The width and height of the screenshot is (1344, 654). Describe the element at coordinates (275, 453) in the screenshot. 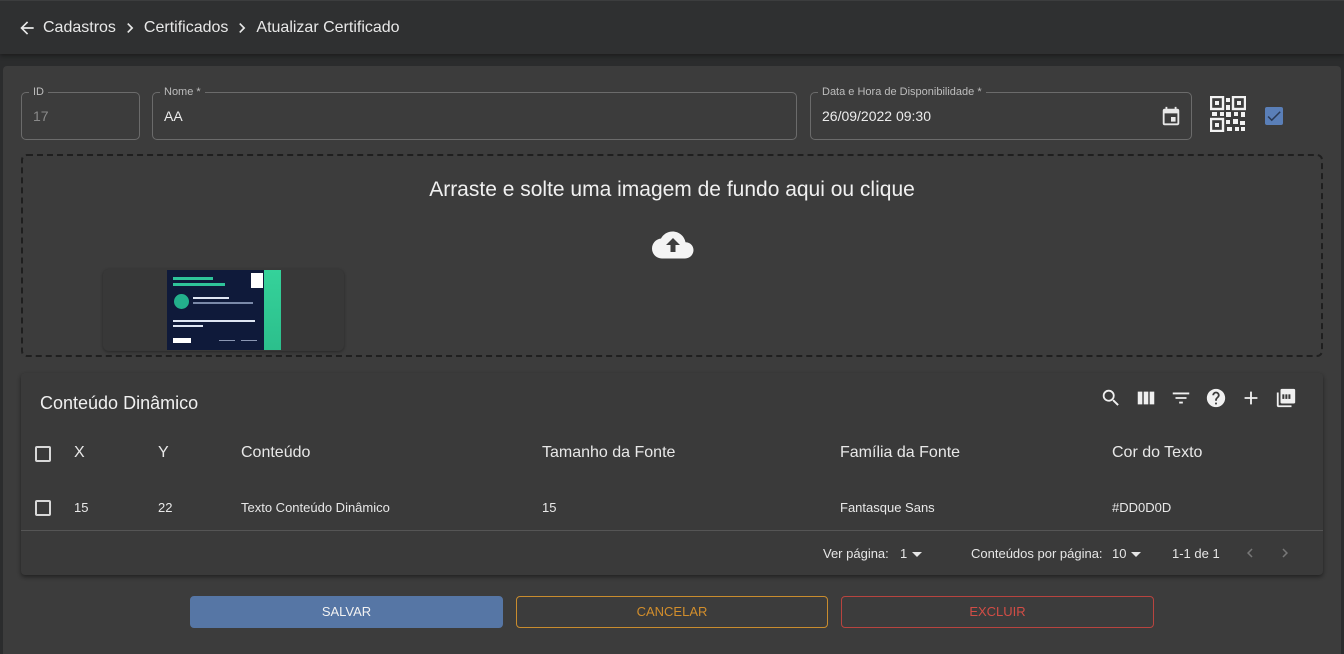

I see `column-header-content: Conteúdo` at that location.